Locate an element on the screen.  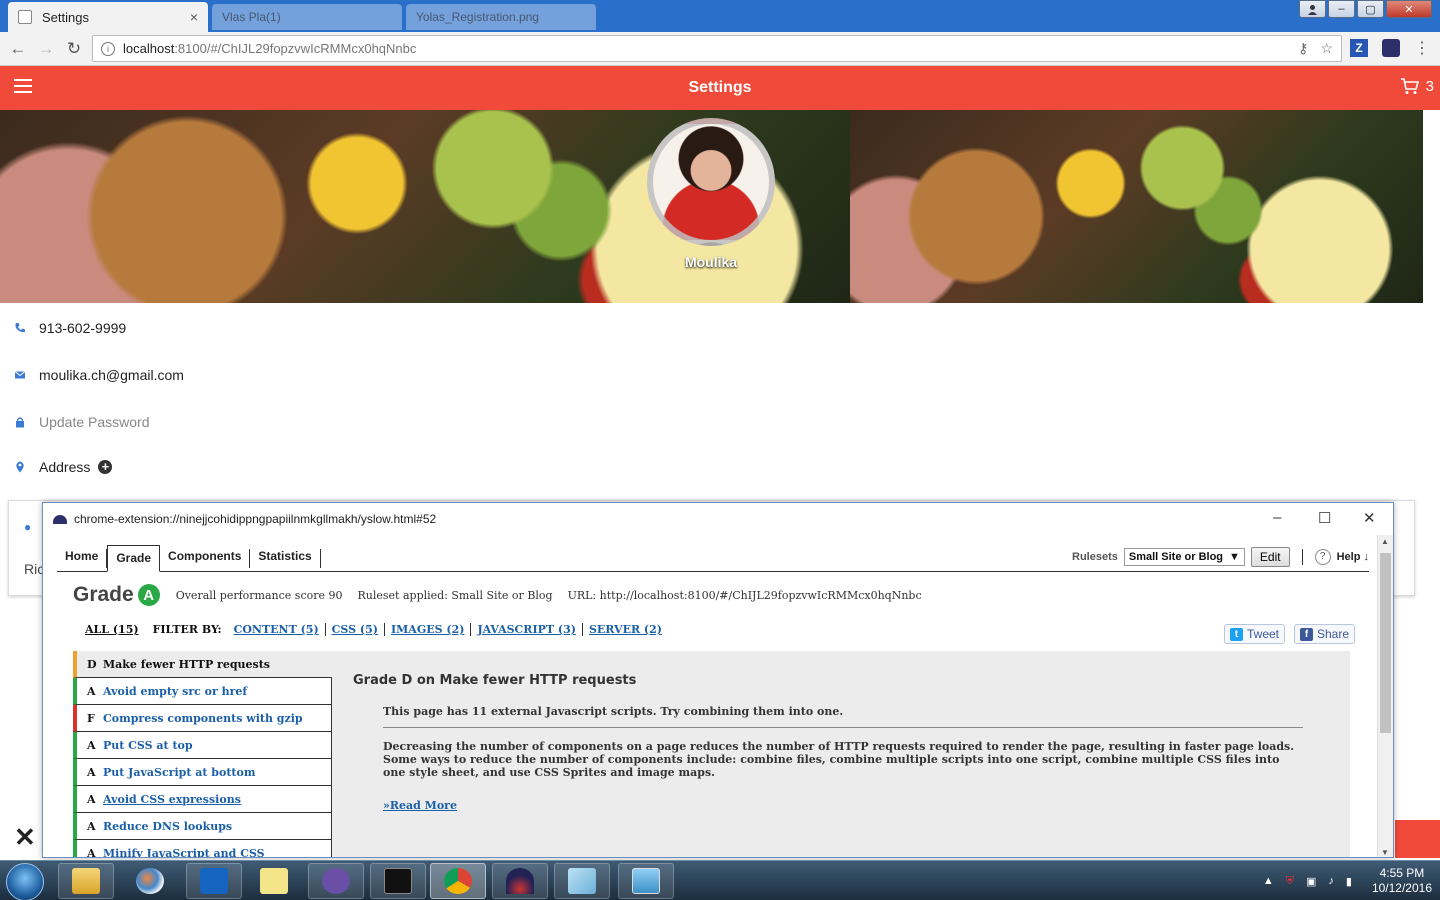
ruleset-select: Small Site or Blog ▼ is located at coordinates (1184, 557).